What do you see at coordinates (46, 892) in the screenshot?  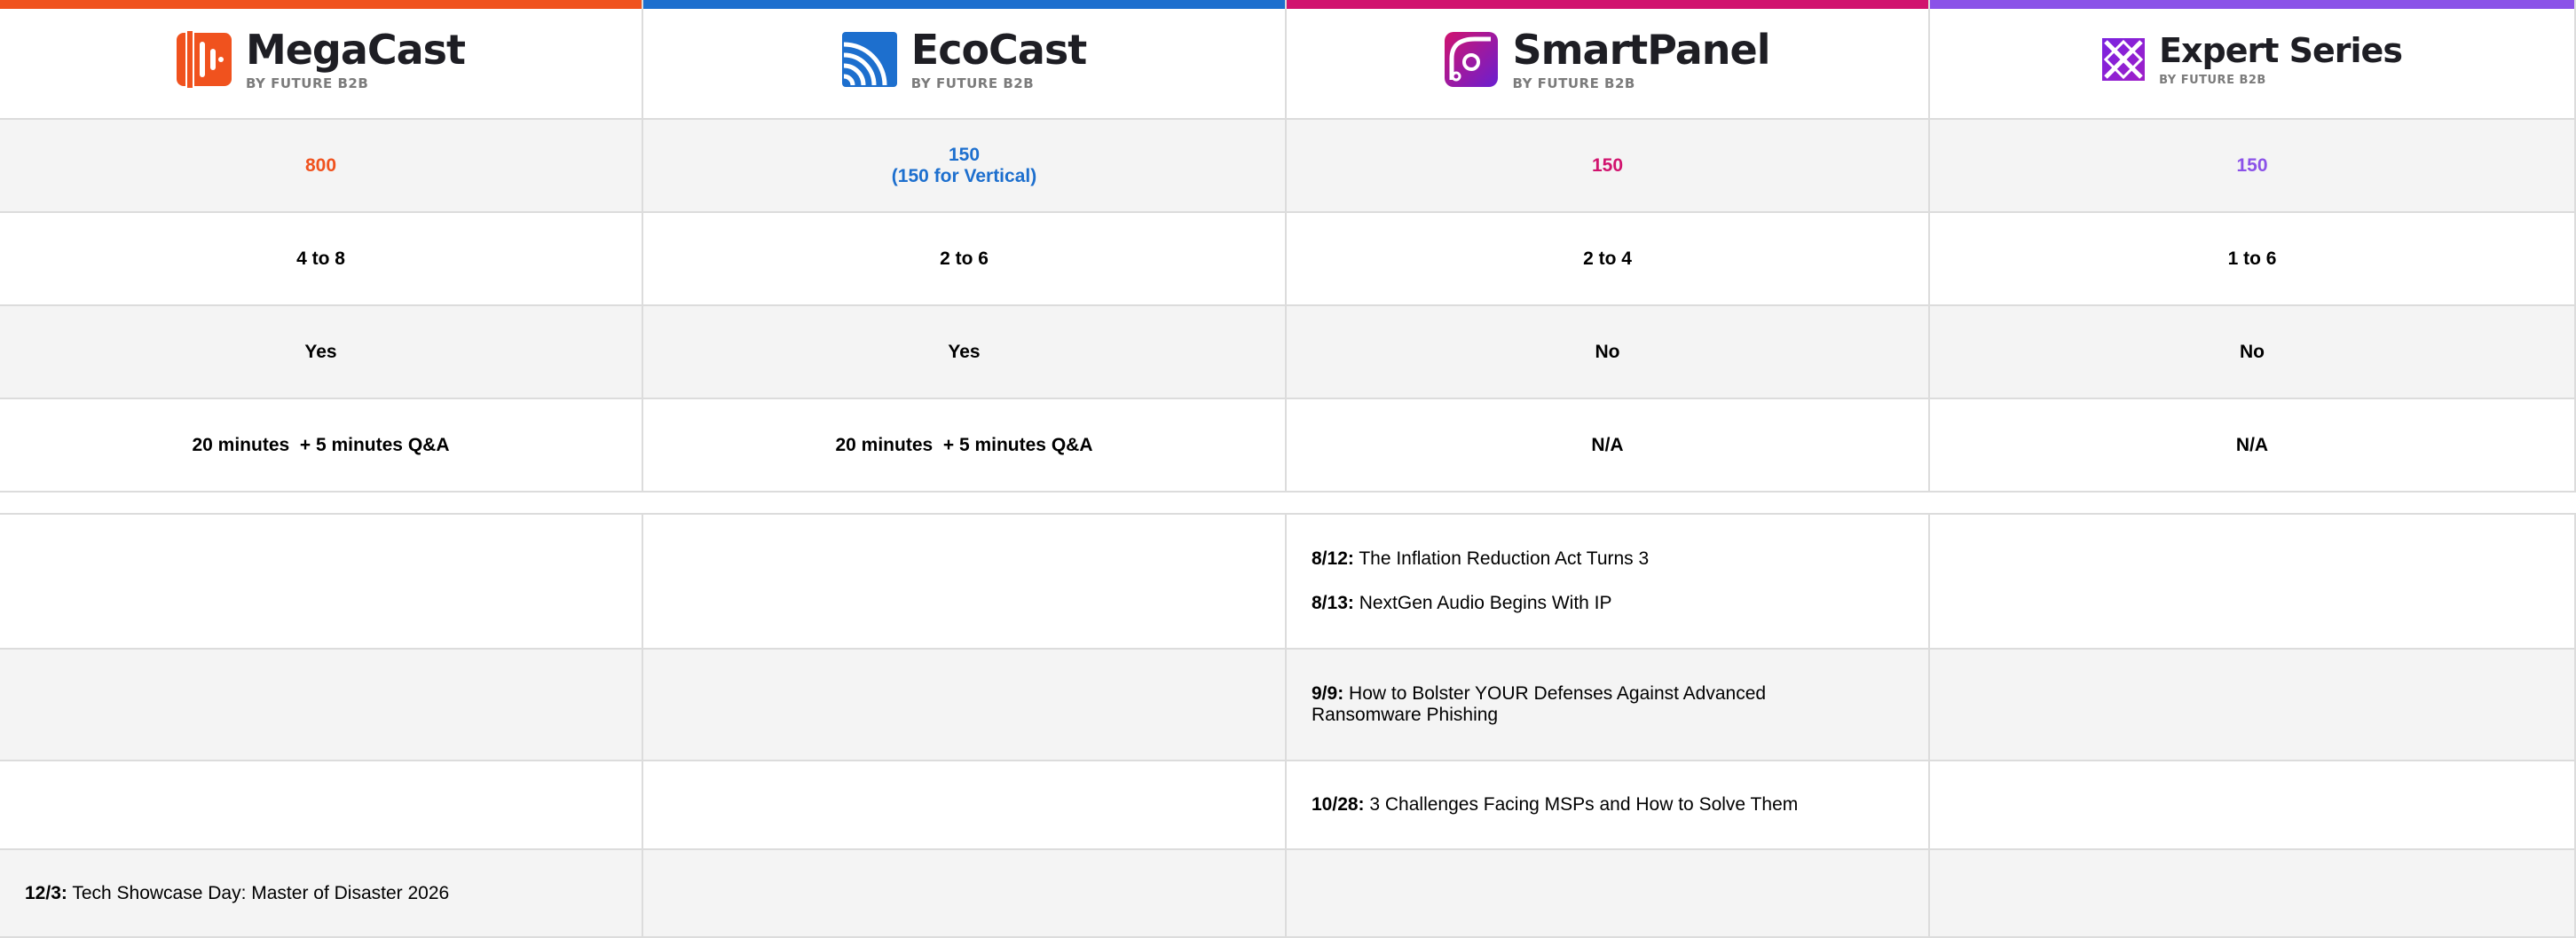 I see `event-date: 12/3:` at bounding box center [46, 892].